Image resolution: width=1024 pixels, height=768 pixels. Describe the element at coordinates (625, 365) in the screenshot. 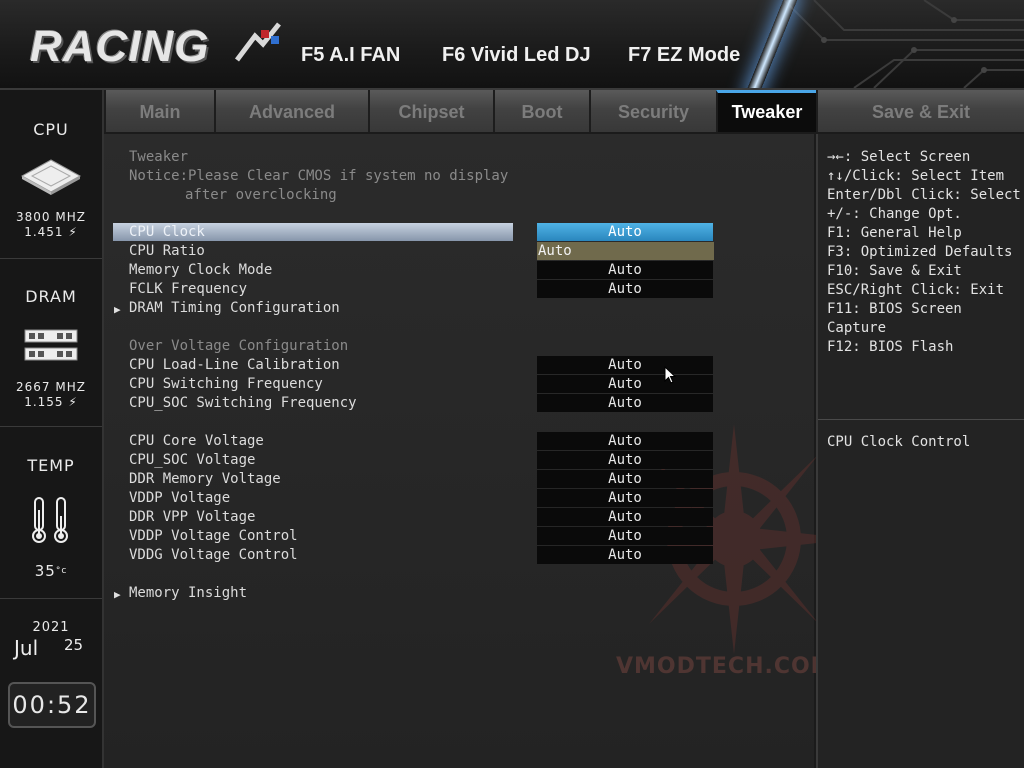

I see `cpu-llc-value: Auto` at that location.